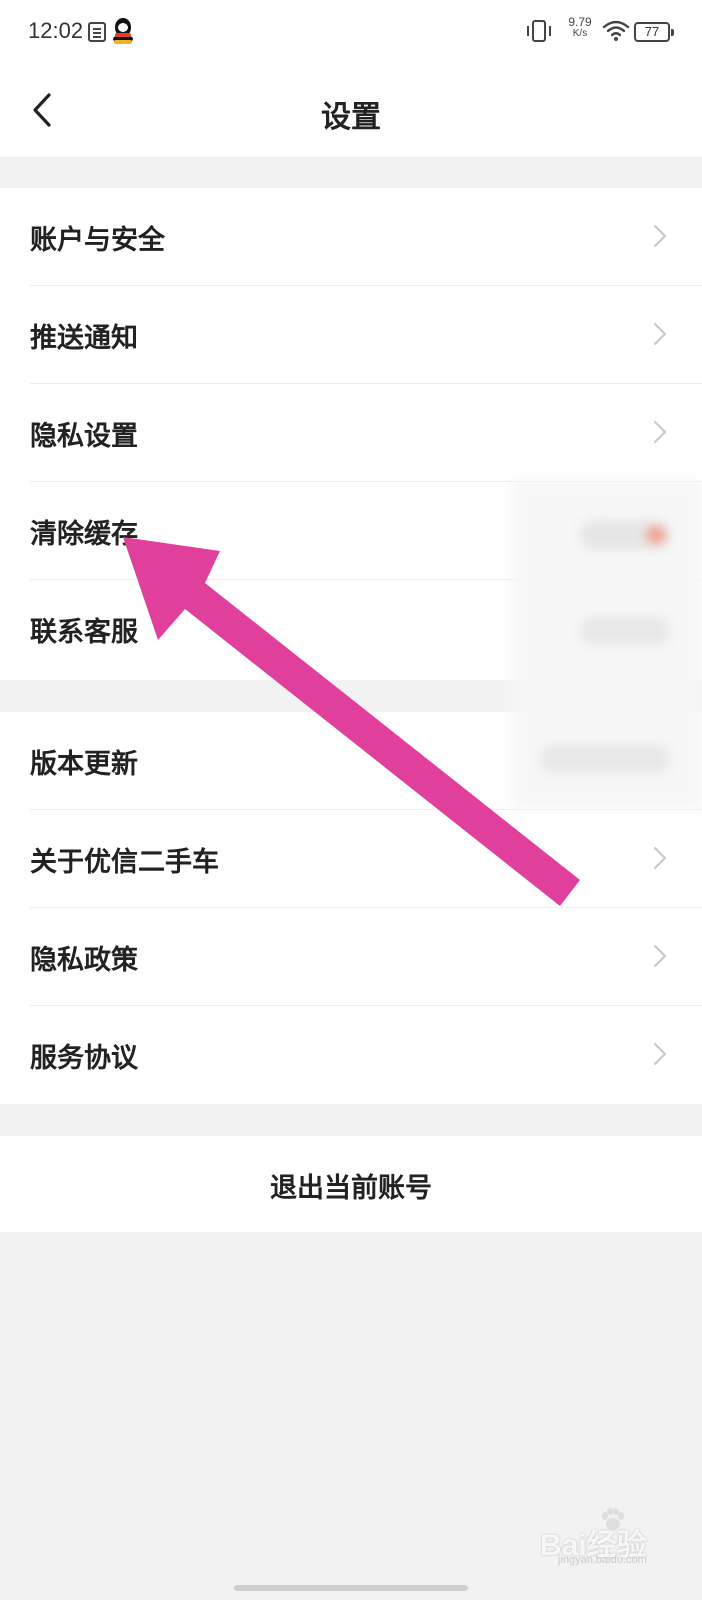 Image resolution: width=702 pixels, height=1600 pixels. Describe the element at coordinates (351, 1188) in the screenshot. I see `logout-label: 退出当前账号` at that location.